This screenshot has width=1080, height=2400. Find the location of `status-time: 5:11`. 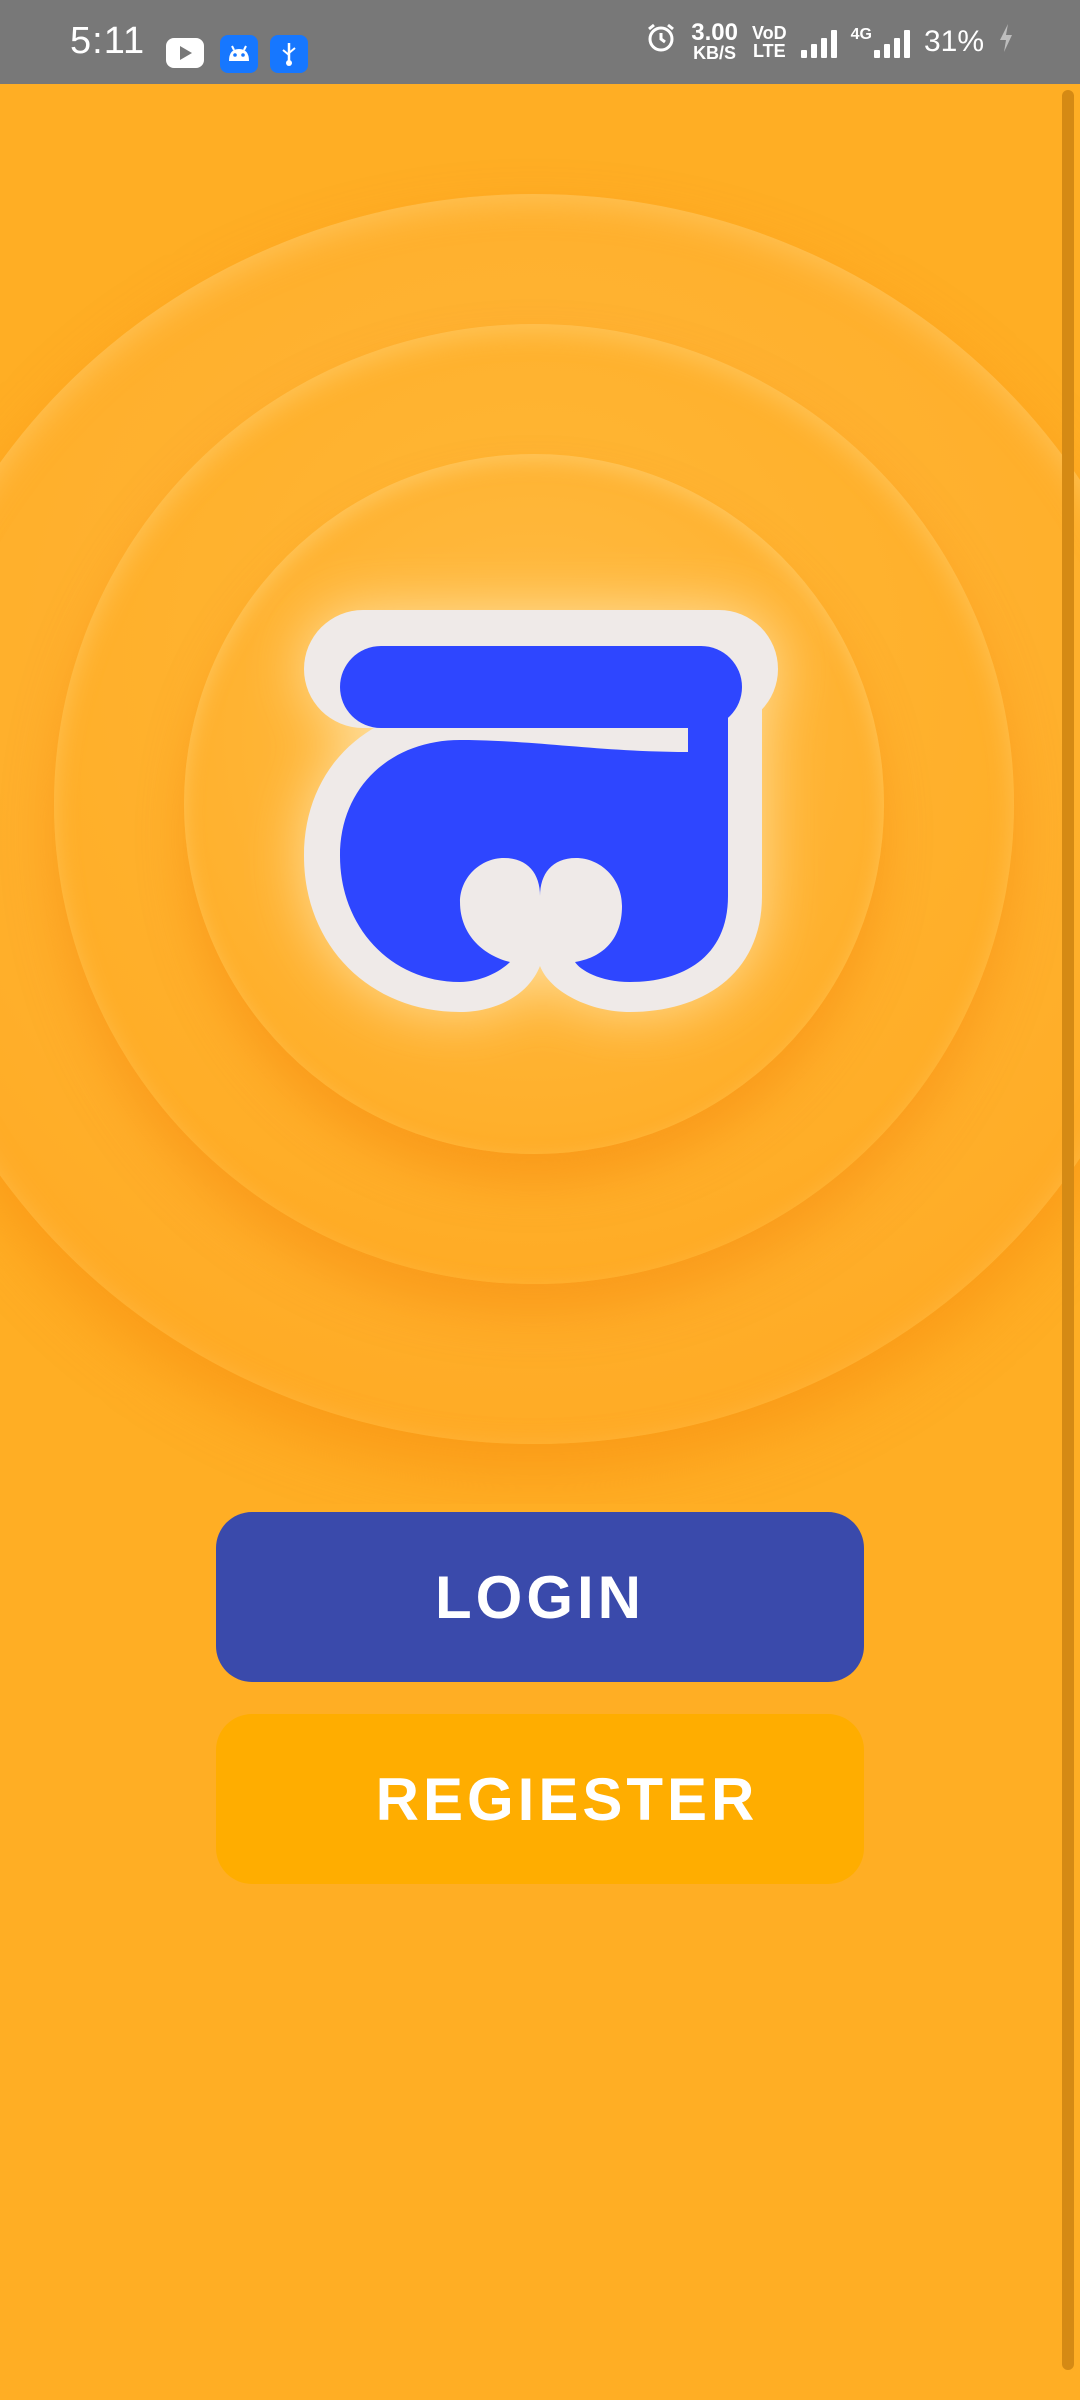

status-time: 5:11 is located at coordinates (108, 41).